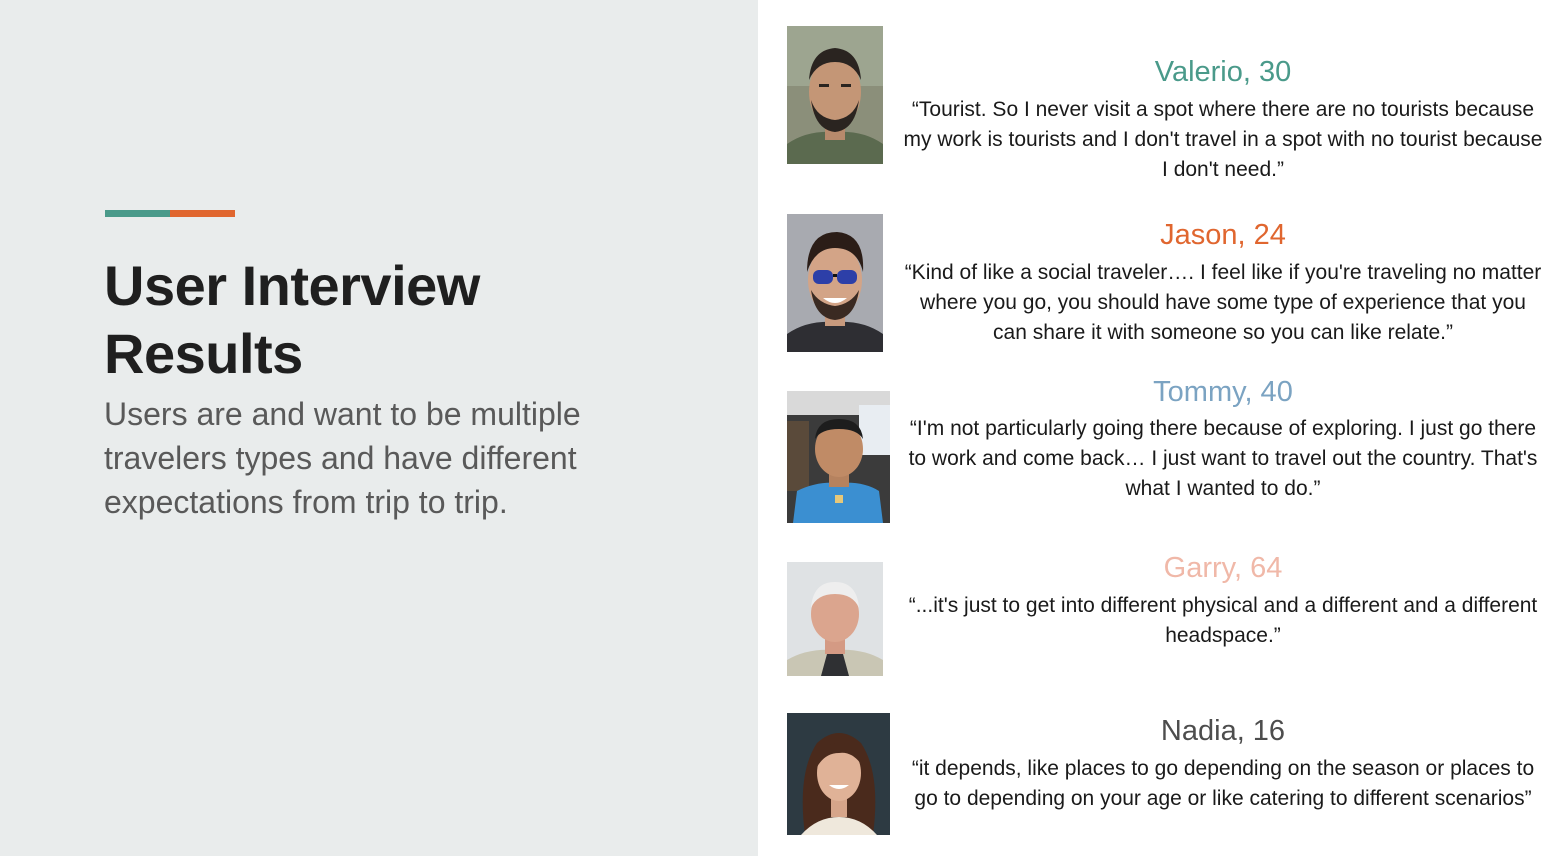  I want to click on man-beard-portrait-icon, so click(835, 95).